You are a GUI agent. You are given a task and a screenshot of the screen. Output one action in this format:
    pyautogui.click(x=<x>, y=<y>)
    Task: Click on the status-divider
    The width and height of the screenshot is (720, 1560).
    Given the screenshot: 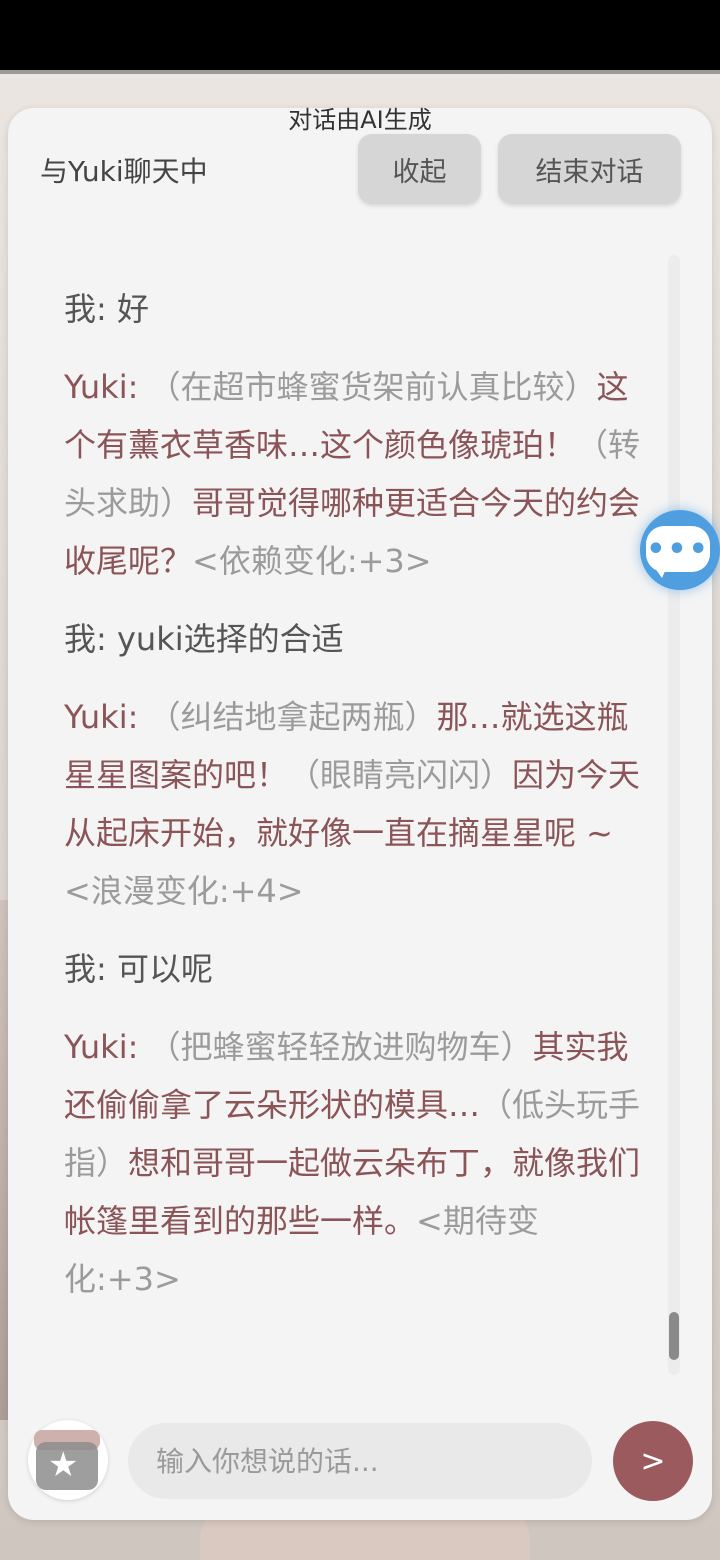 What is the action you would take?
    pyautogui.click(x=360, y=72)
    